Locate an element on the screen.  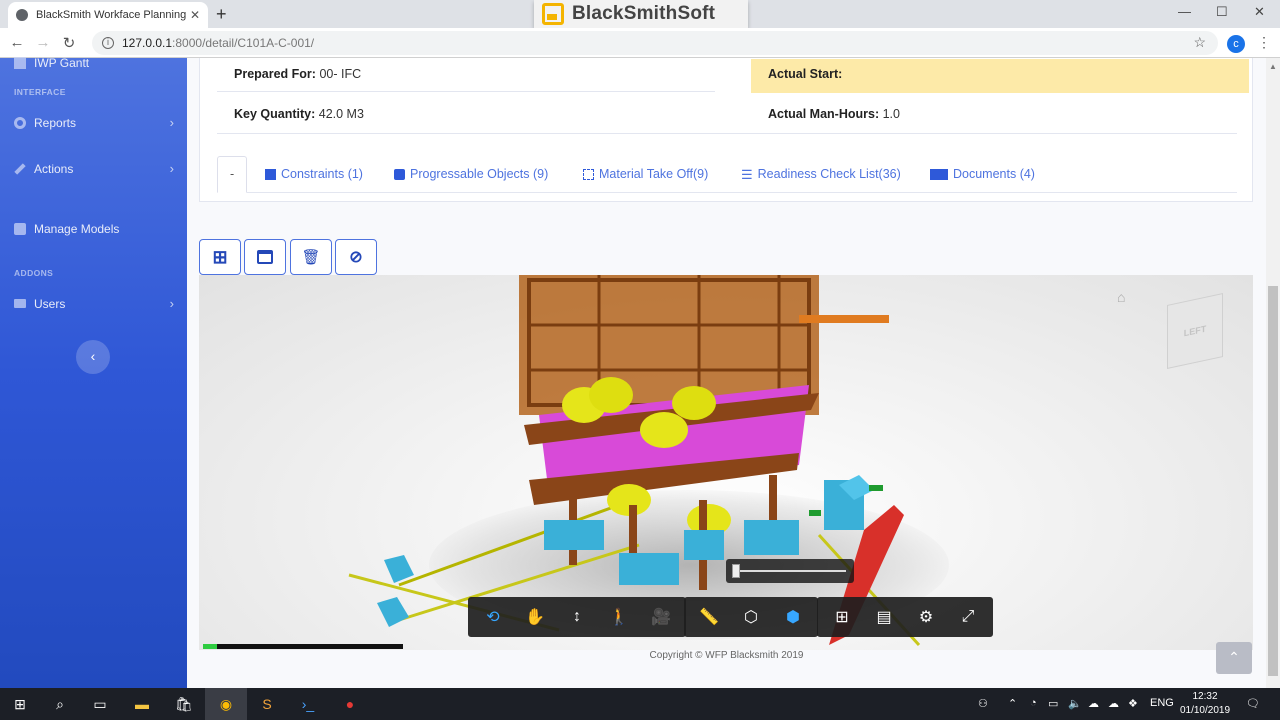
brand-logo-icon is located at coordinates (553, 14).